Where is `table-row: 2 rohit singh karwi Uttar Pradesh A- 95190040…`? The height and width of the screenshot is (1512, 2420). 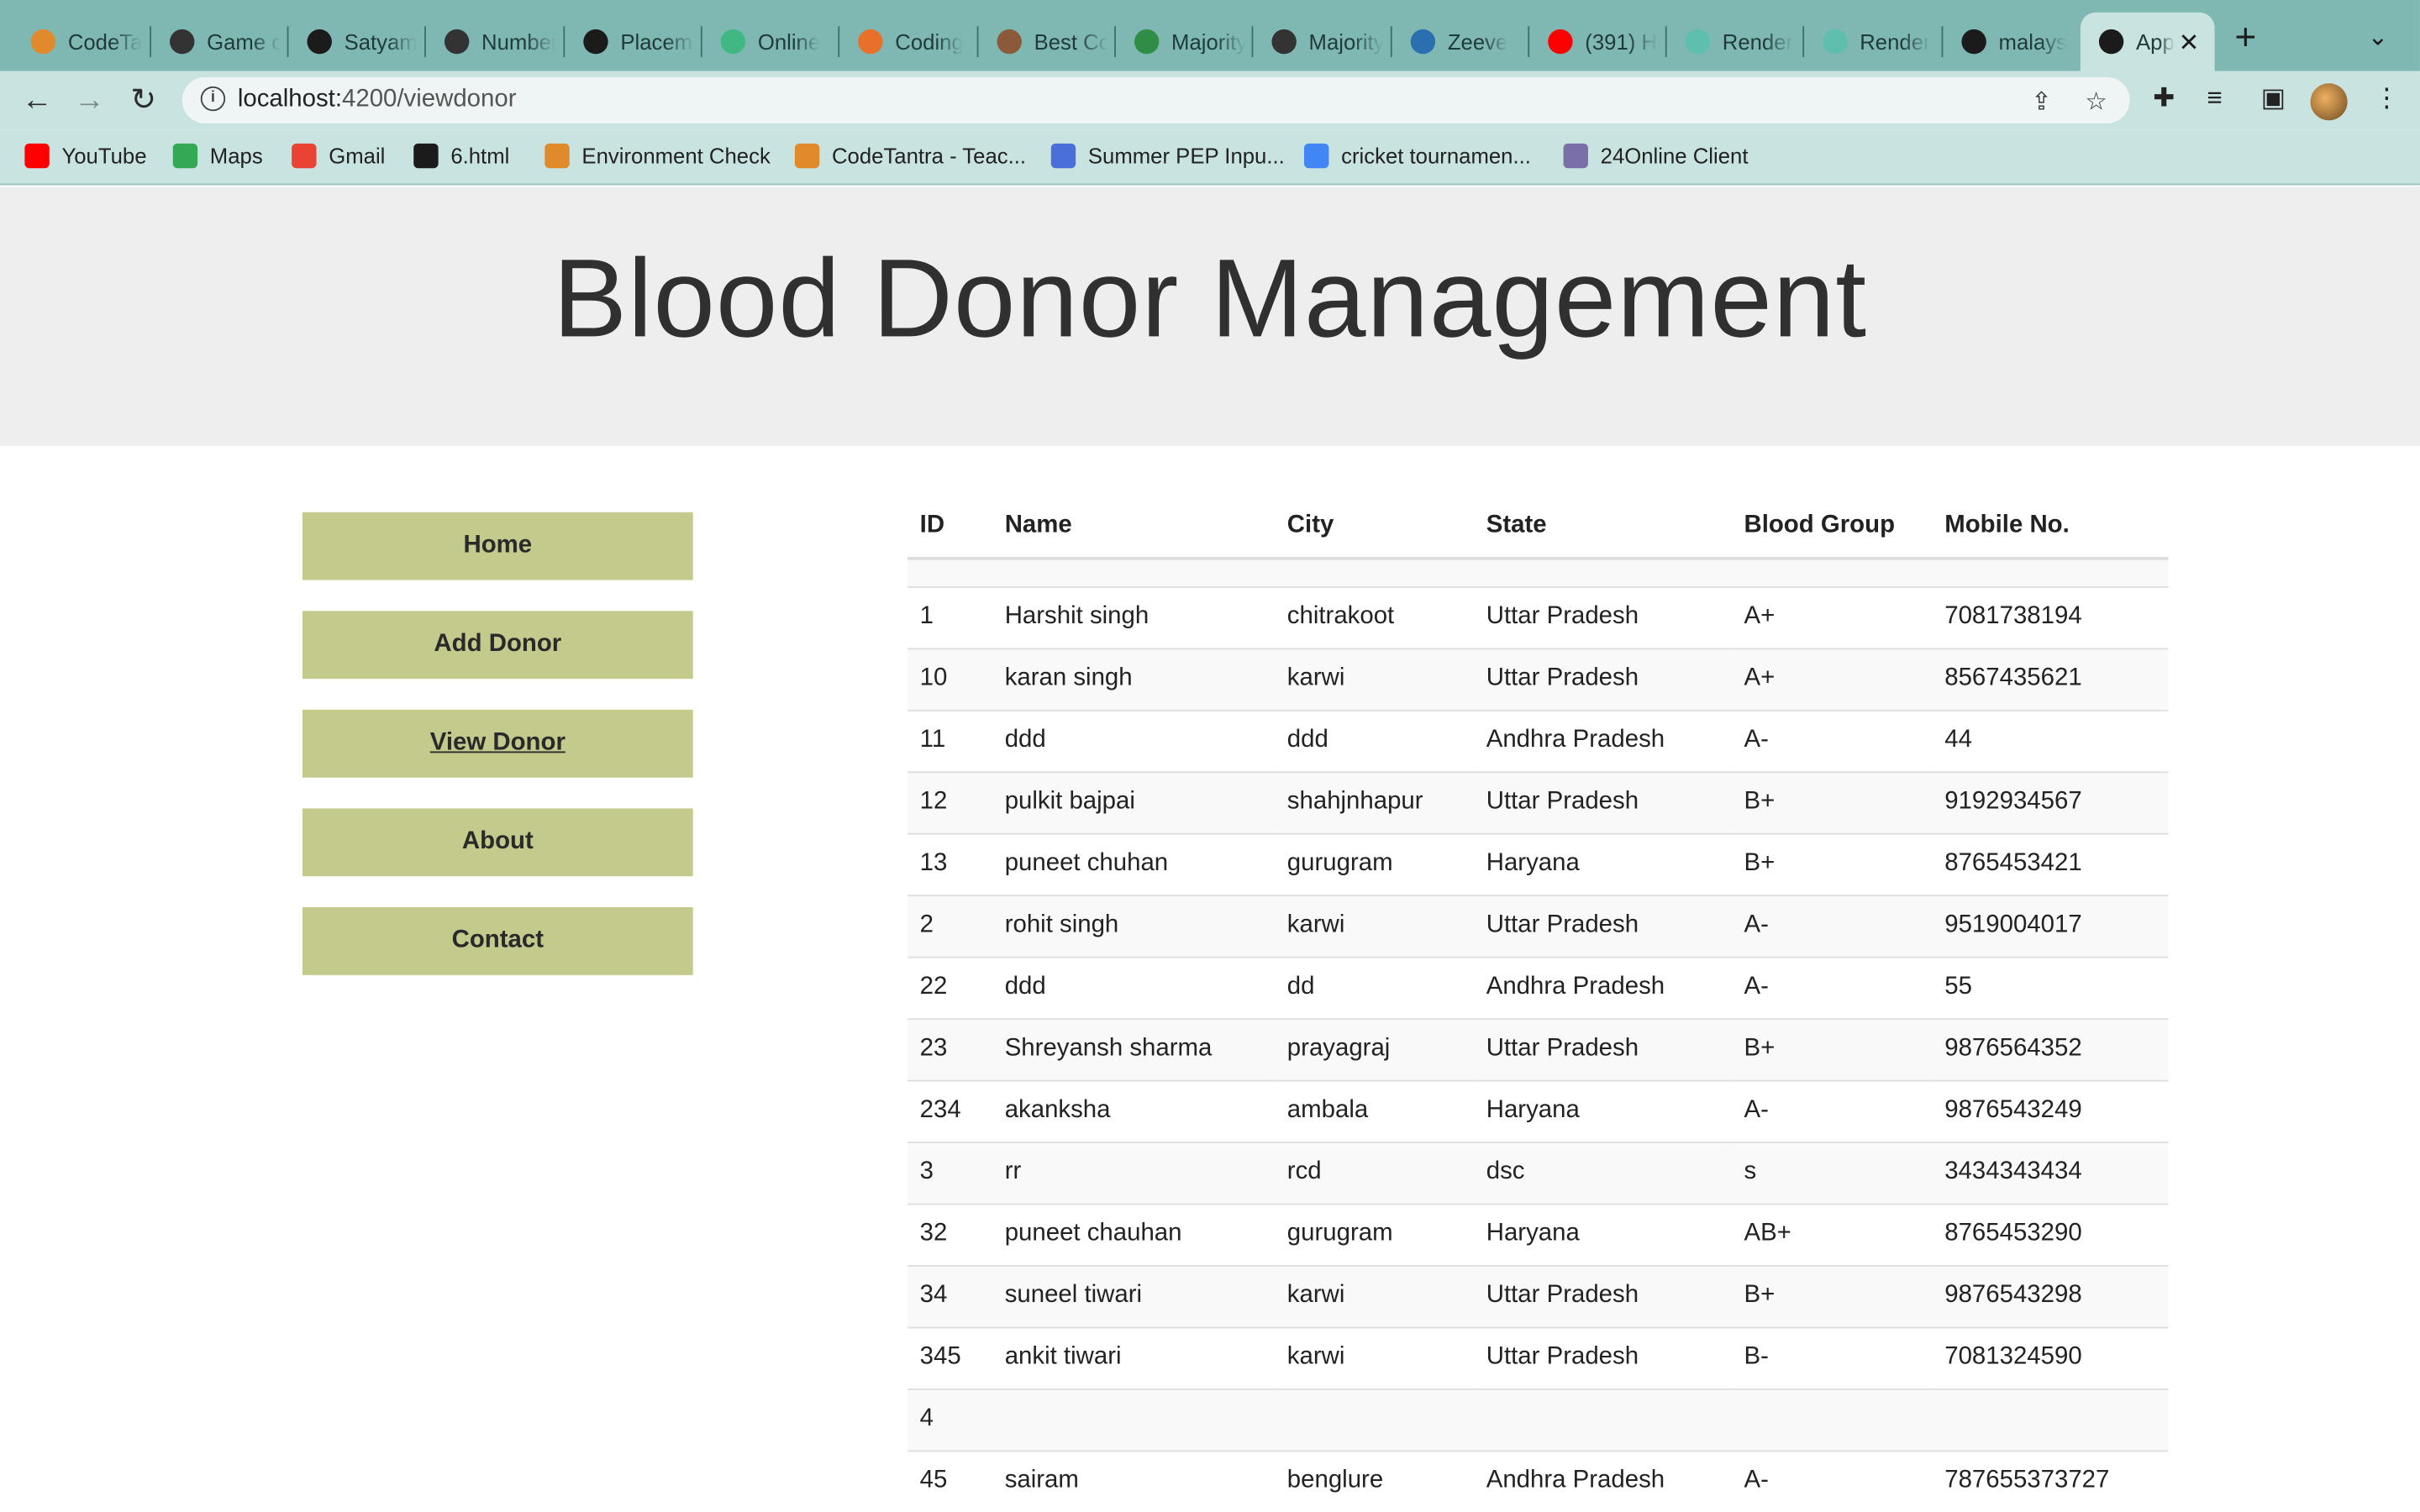
table-row: 2 rohit singh karwi Uttar Pradesh A- 95190040… is located at coordinates (1538, 926).